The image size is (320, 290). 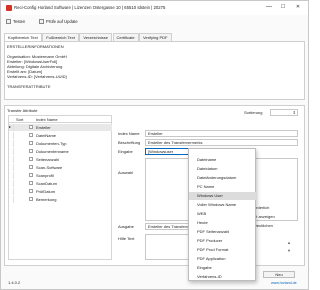 I want to click on stepper-arrows-icon: ⇕, so click(x=294, y=113).